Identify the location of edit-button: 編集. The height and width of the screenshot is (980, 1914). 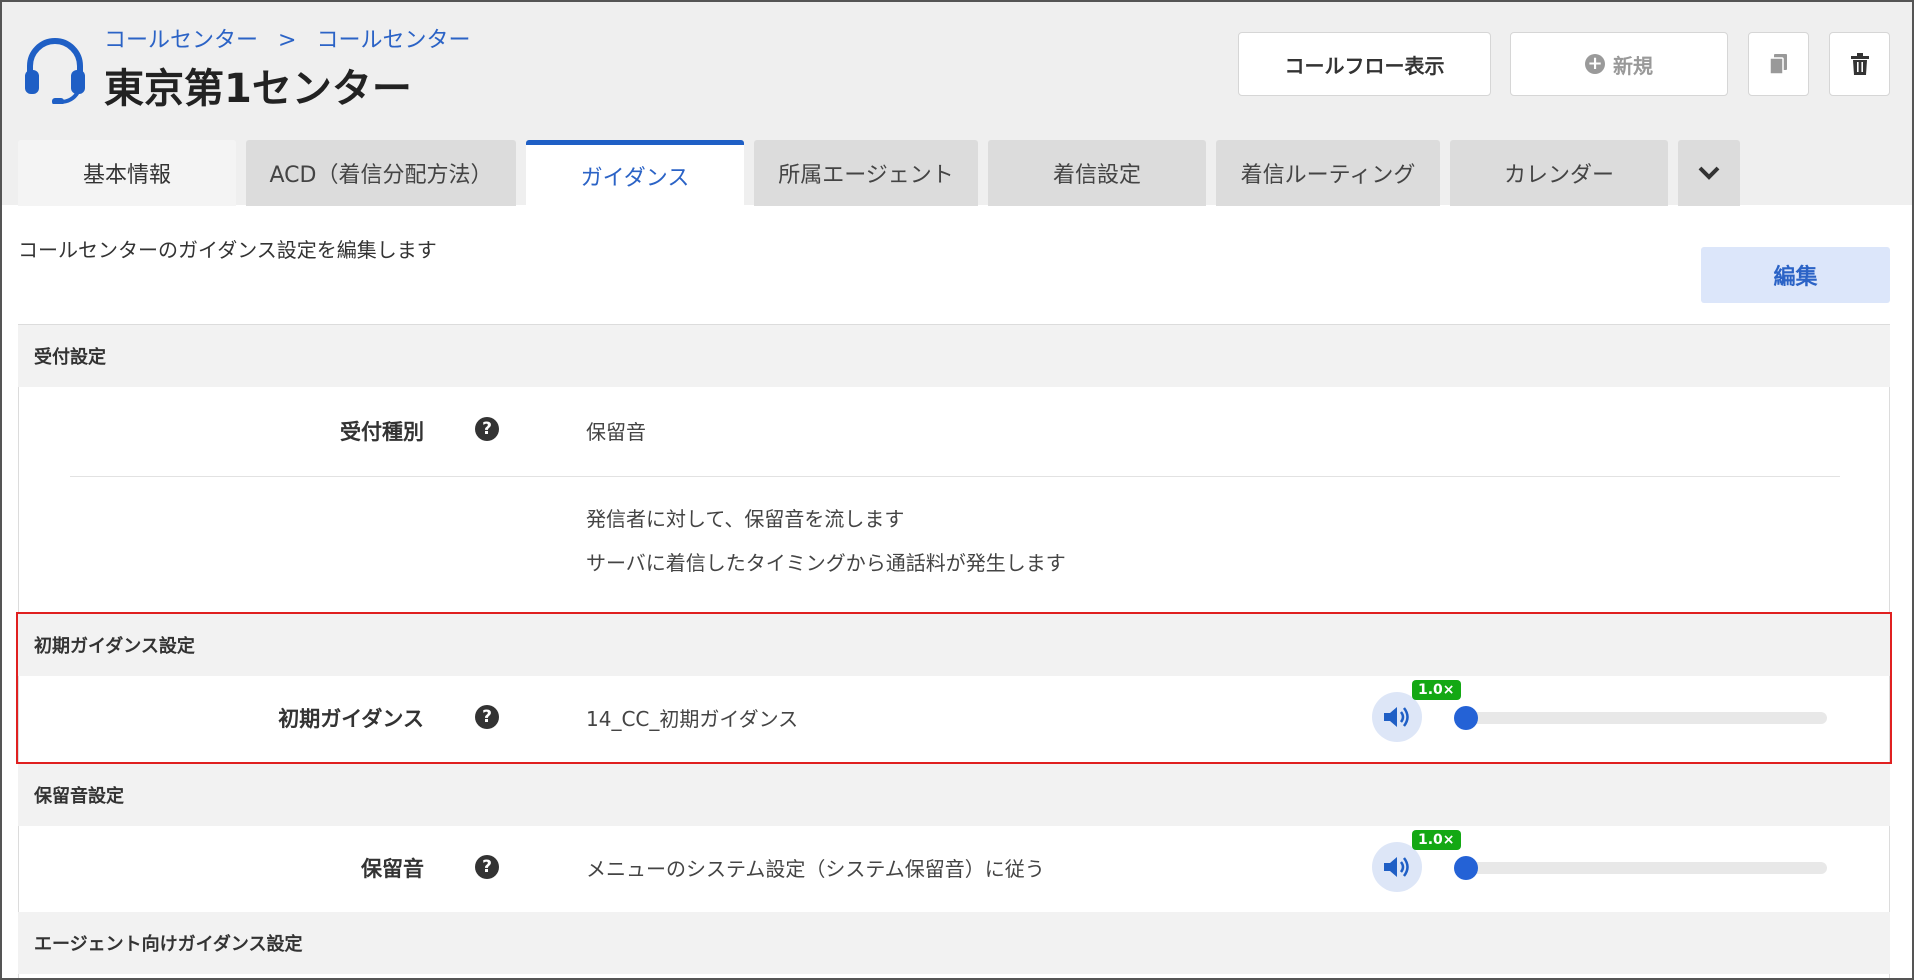
(1795, 275).